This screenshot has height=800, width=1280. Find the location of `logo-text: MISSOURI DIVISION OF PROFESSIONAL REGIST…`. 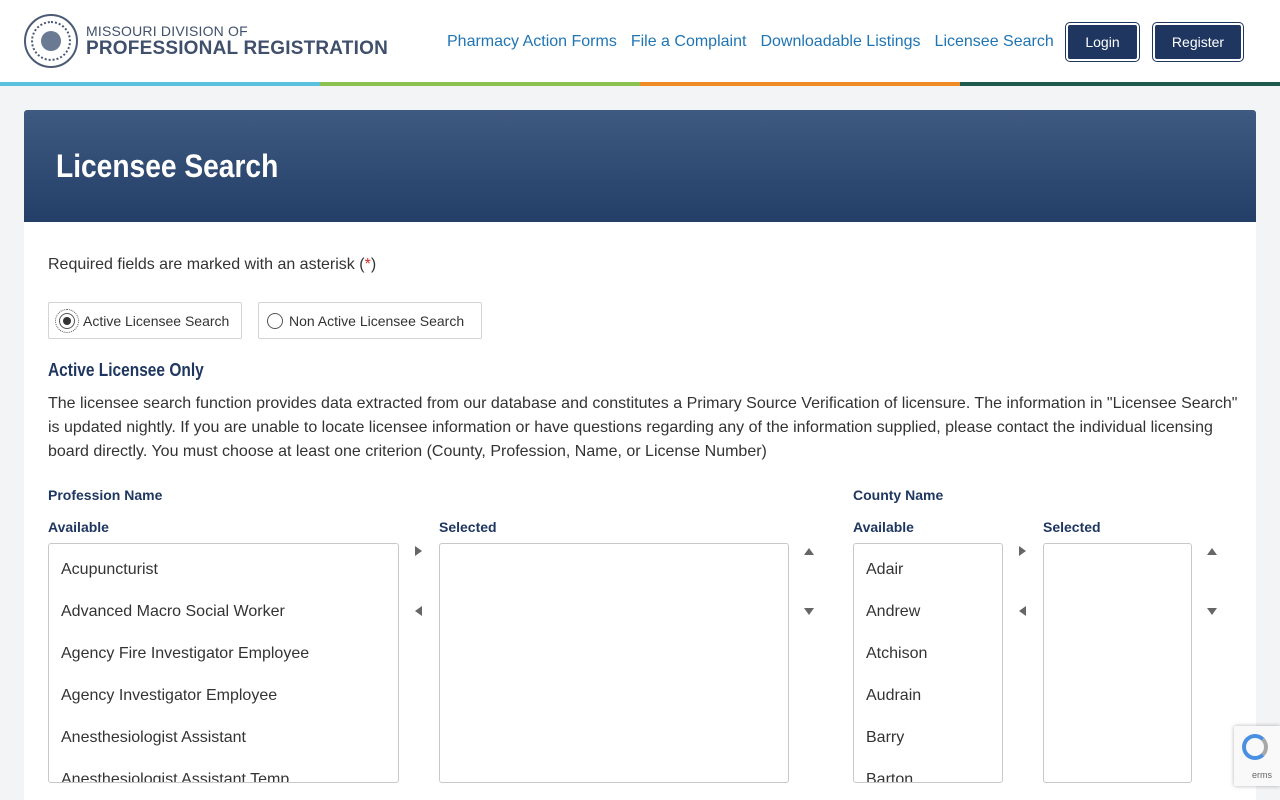

logo-text: MISSOURI DIVISION OF PROFESSIONAL REGIST… is located at coordinates (237, 41).